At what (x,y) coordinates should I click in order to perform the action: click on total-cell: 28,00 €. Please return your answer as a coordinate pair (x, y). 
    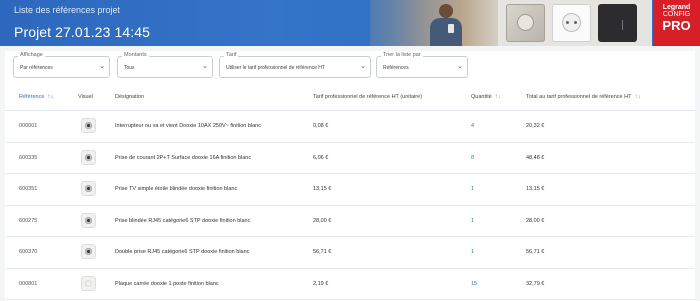
    Looking at the image, I should click on (535, 220).